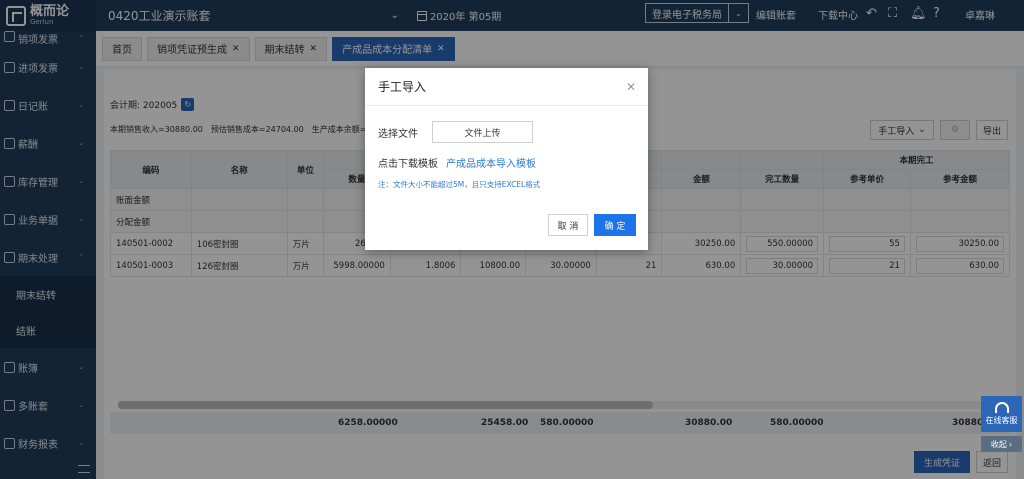 This screenshot has width=1024, height=479. I want to click on file-select-row: 选择文件 文件上传, so click(455, 132).